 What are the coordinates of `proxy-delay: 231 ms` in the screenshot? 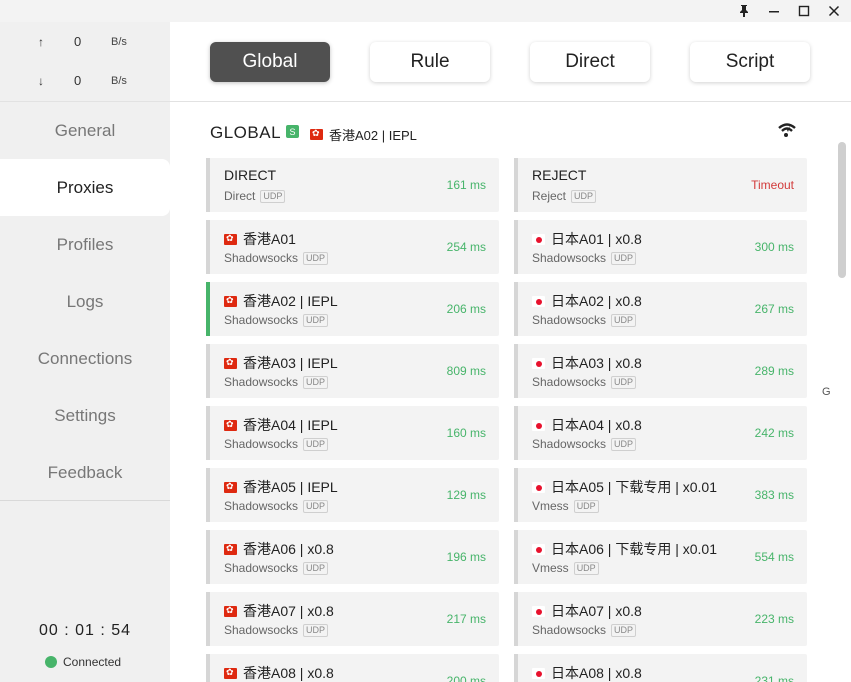 It's located at (774, 678).